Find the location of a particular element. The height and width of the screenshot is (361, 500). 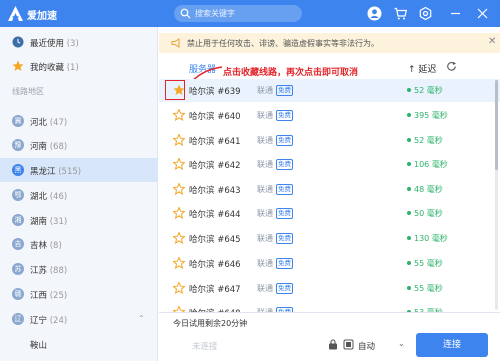

region-icon: 湘 is located at coordinates (18, 220).